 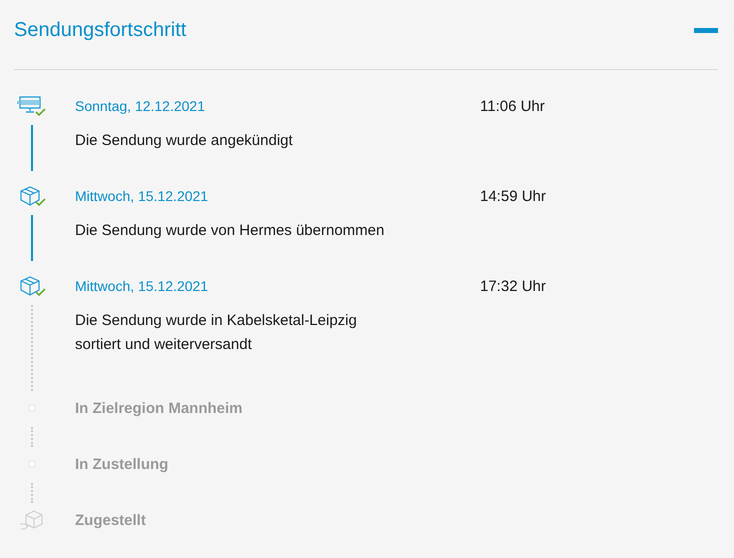 What do you see at coordinates (513, 286) in the screenshot?
I see `event-time: 17:32 Uhr` at bounding box center [513, 286].